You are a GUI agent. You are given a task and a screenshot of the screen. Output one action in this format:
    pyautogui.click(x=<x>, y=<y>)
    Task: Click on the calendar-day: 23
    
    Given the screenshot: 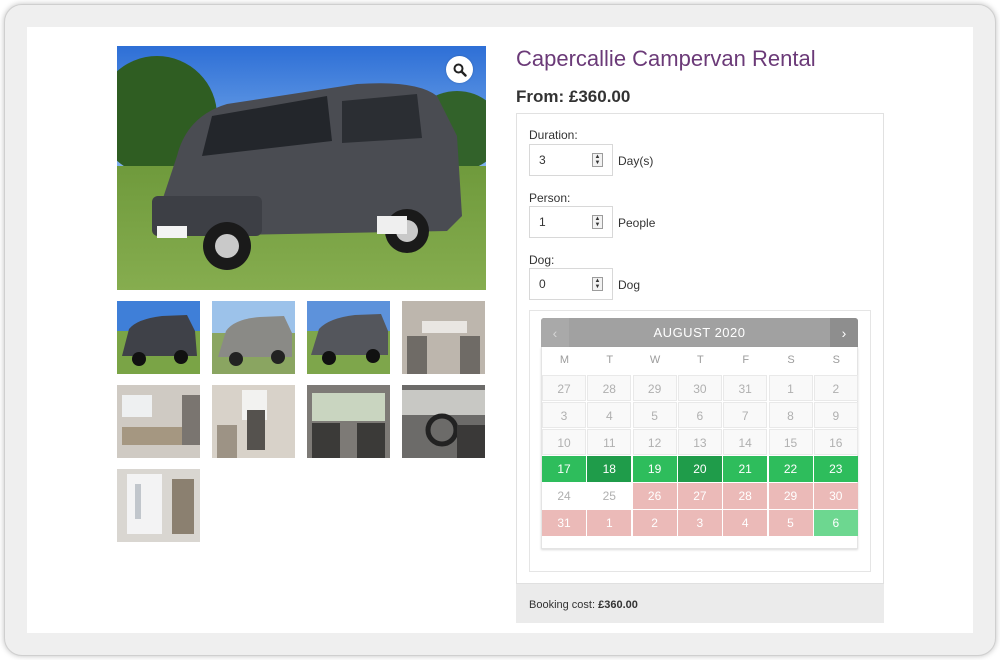 What is the action you would take?
    pyautogui.click(x=835, y=469)
    